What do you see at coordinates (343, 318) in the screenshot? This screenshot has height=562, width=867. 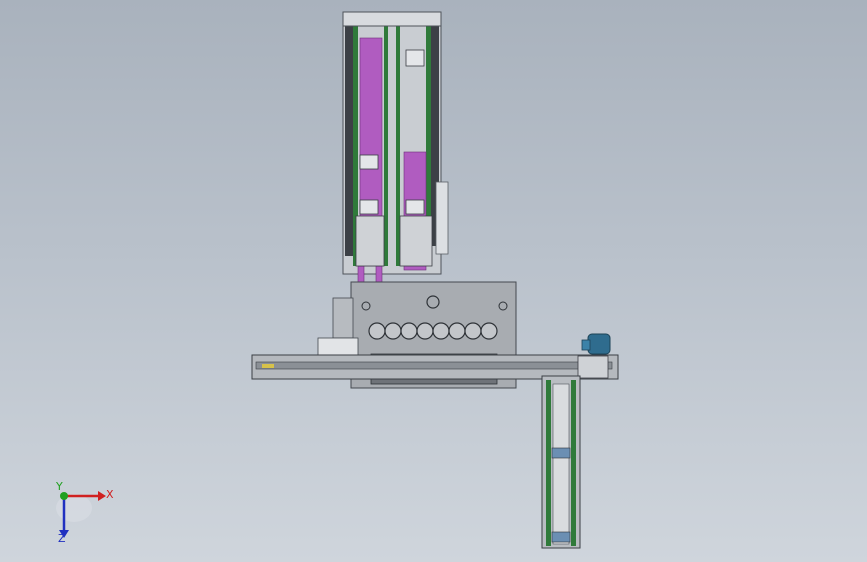 I see `machine-left-block` at bounding box center [343, 318].